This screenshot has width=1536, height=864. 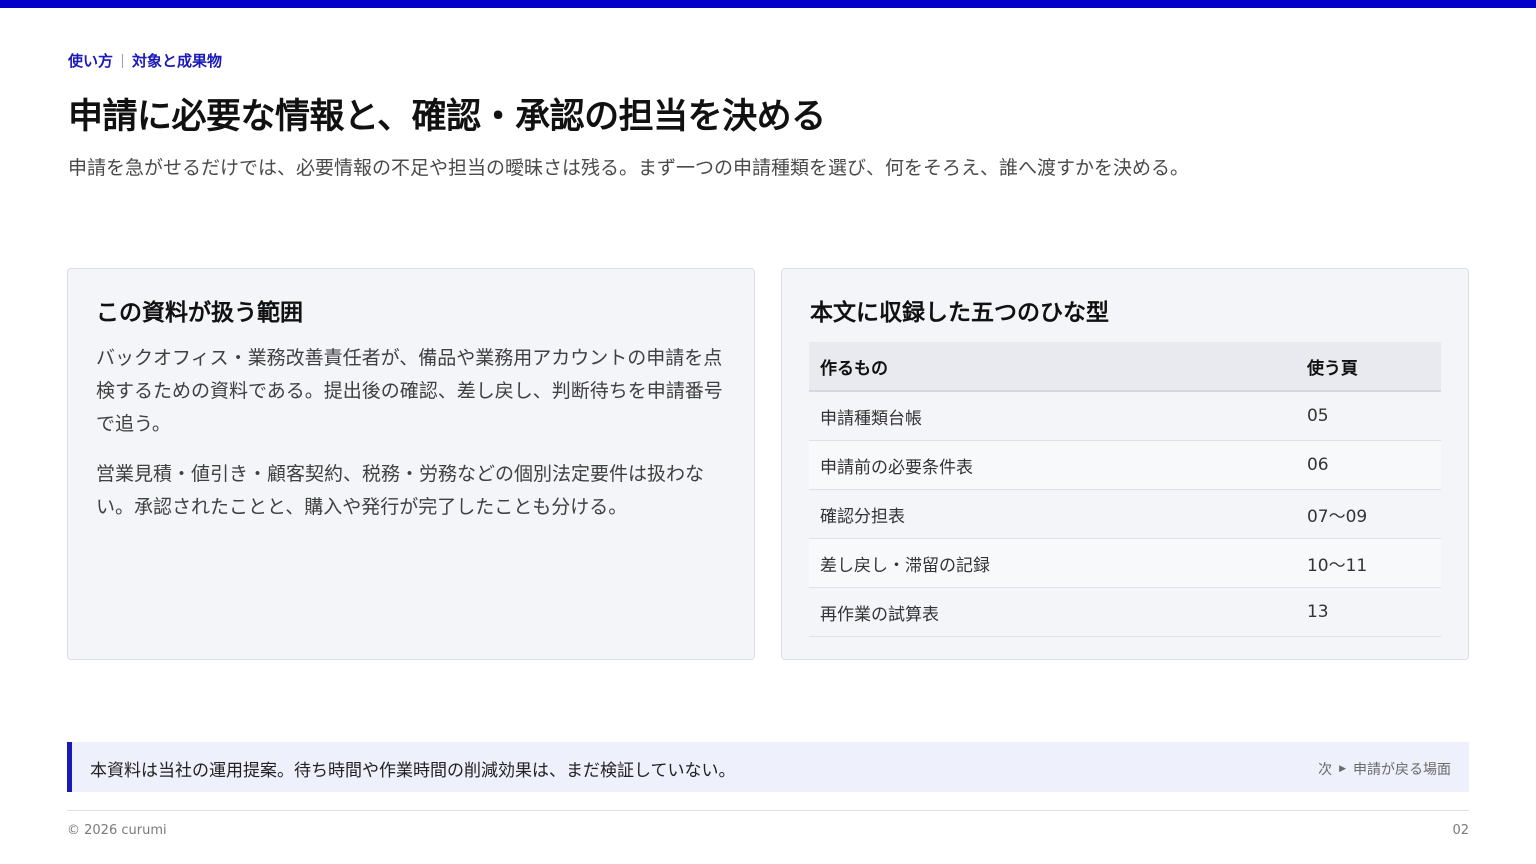 I want to click on template-name: 申請前の必要条件表, so click(x=1052, y=465).